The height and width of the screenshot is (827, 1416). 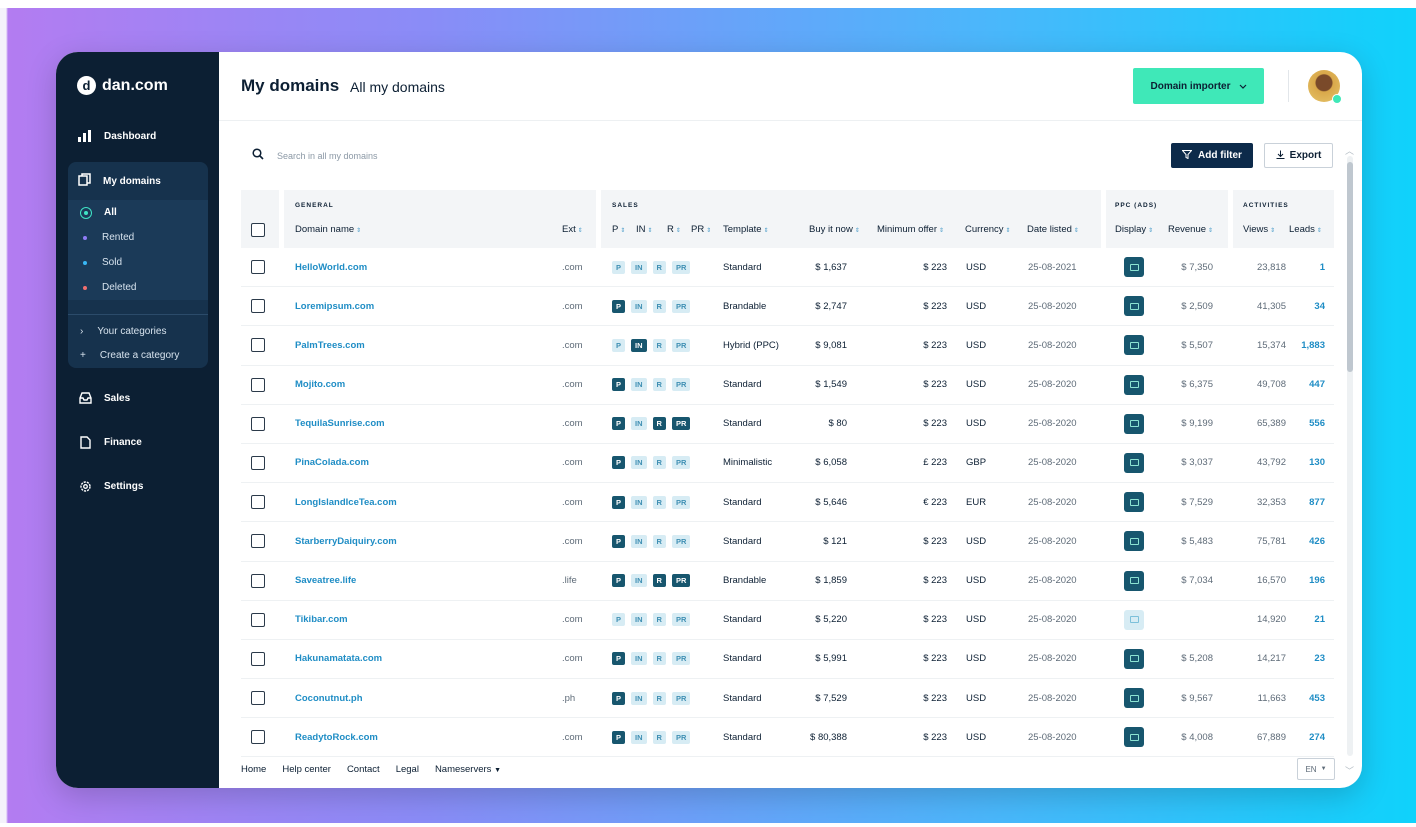 I want to click on sidebar-subitem-sold: Sold, so click(x=138, y=262).